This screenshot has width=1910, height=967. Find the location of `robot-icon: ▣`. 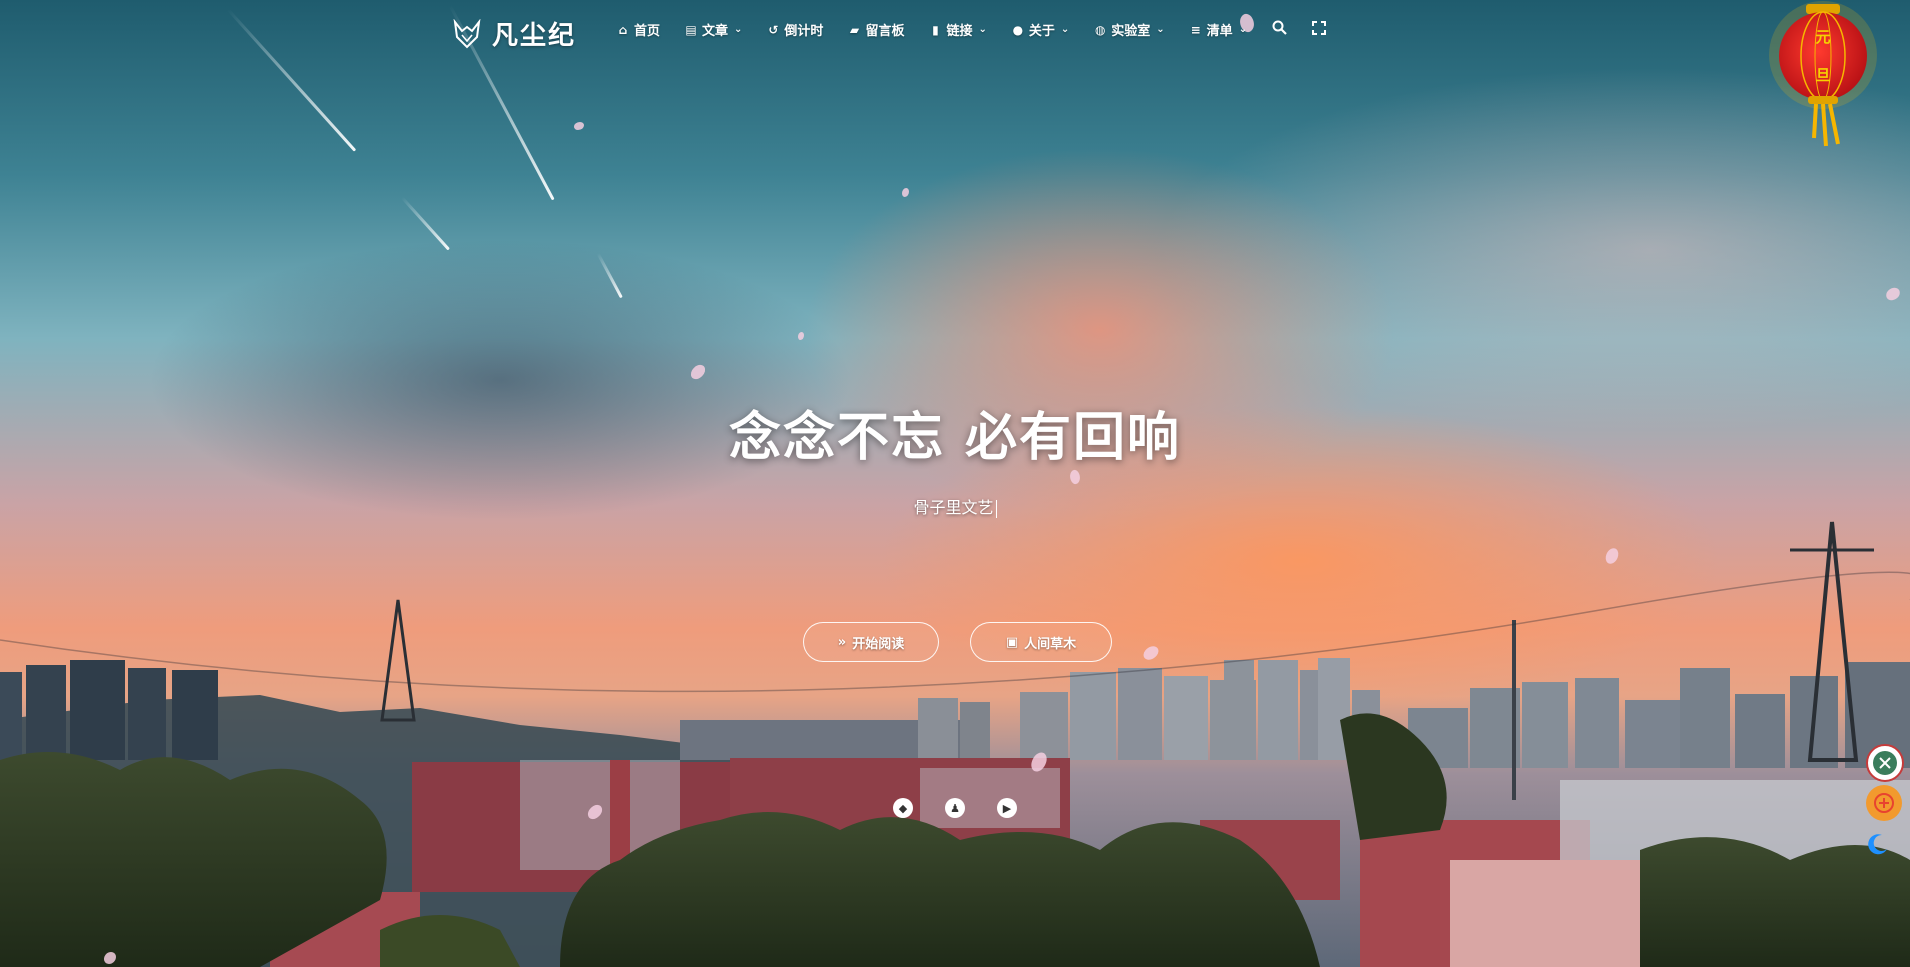

robot-icon: ▣ is located at coordinates (1012, 642).